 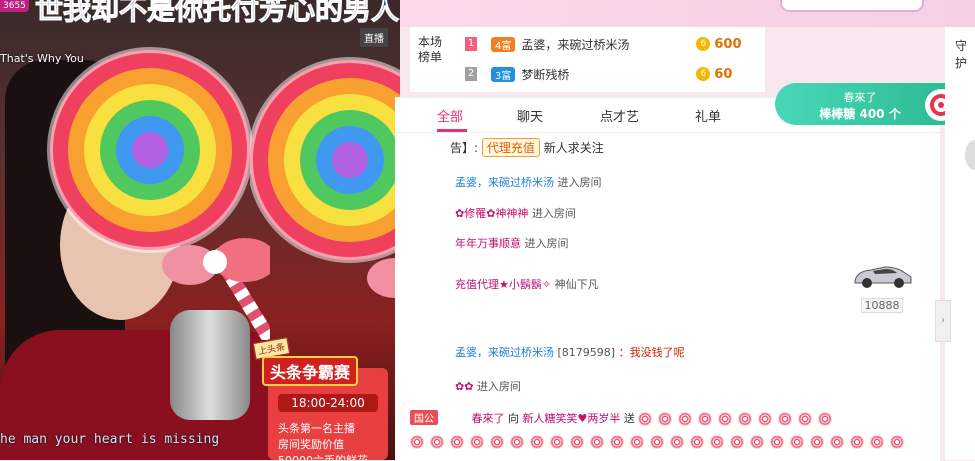 I want to click on video-banner-title: 世我却不是你托付芳心的男人, so click(x=217, y=13).